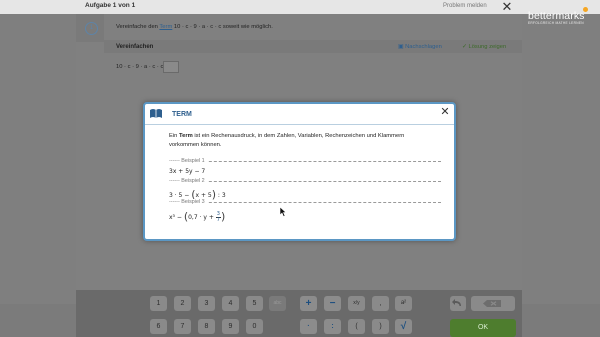 This screenshot has width=600, height=337. Describe the element at coordinates (230, 326) in the screenshot. I see `key-9: 9` at that location.